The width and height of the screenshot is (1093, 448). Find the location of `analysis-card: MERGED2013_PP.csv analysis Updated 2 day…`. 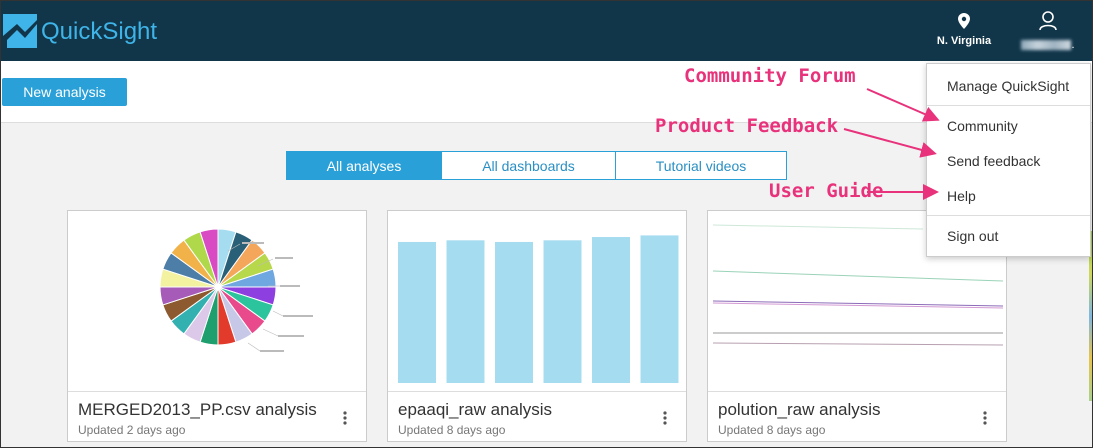

analysis-card: MERGED2013_PP.csv analysis Updated 2 day… is located at coordinates (217, 326).